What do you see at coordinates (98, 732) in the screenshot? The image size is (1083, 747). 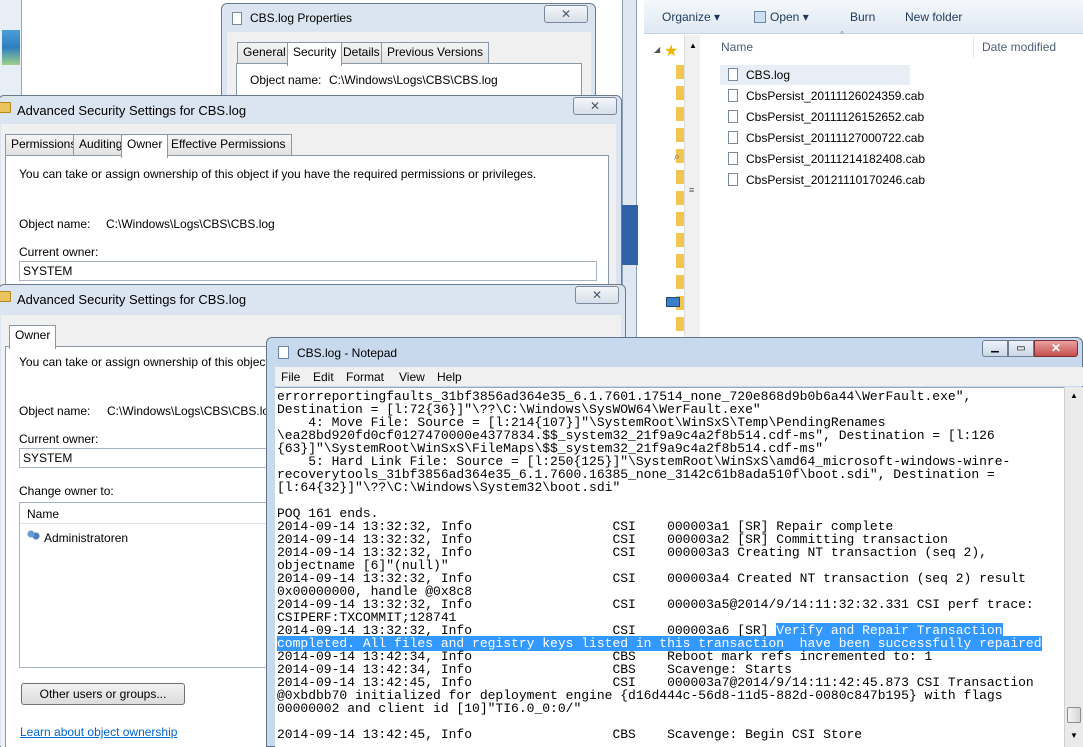 I see `learn-about-ownership-link: Learn about object ownership` at bounding box center [98, 732].